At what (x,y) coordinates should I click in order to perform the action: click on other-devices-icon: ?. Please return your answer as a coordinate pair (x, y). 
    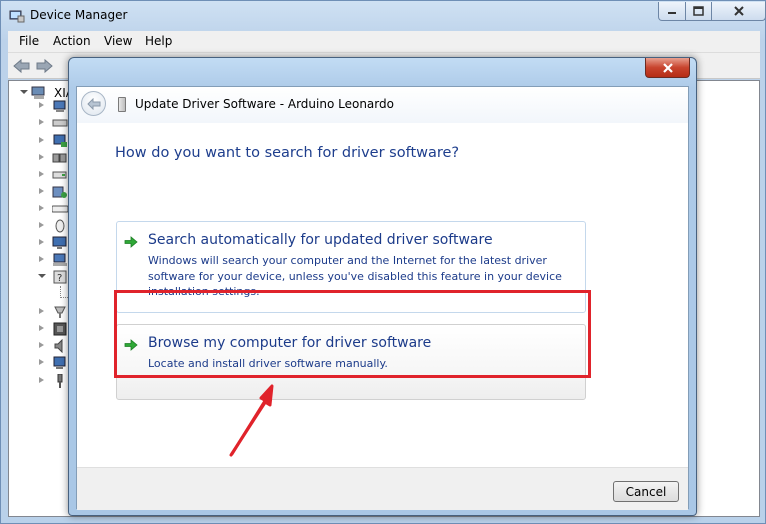
    Looking at the image, I should click on (60, 277).